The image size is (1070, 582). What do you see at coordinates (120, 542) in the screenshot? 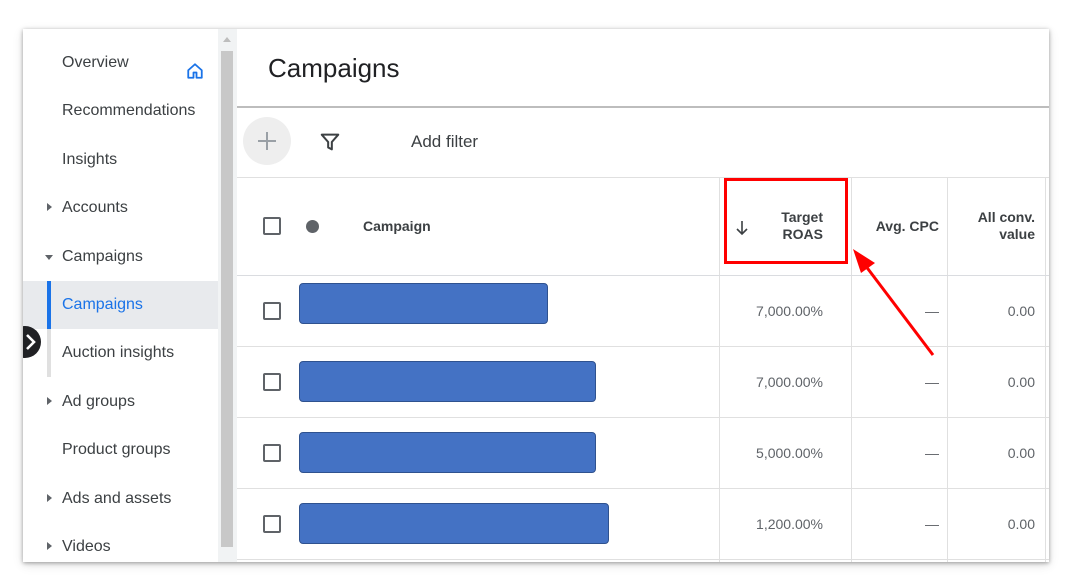
I see `sidebar-item-videos: Videos` at bounding box center [120, 542].